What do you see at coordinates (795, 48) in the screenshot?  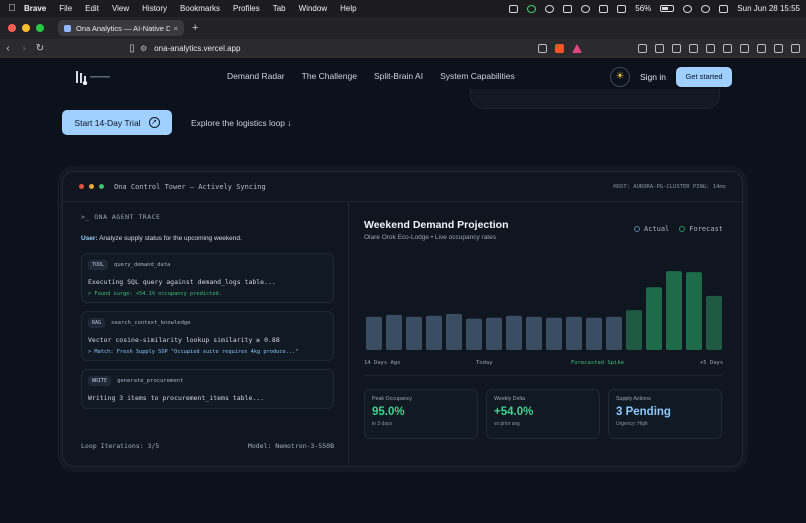 I see `hamburger-menu-icon` at bounding box center [795, 48].